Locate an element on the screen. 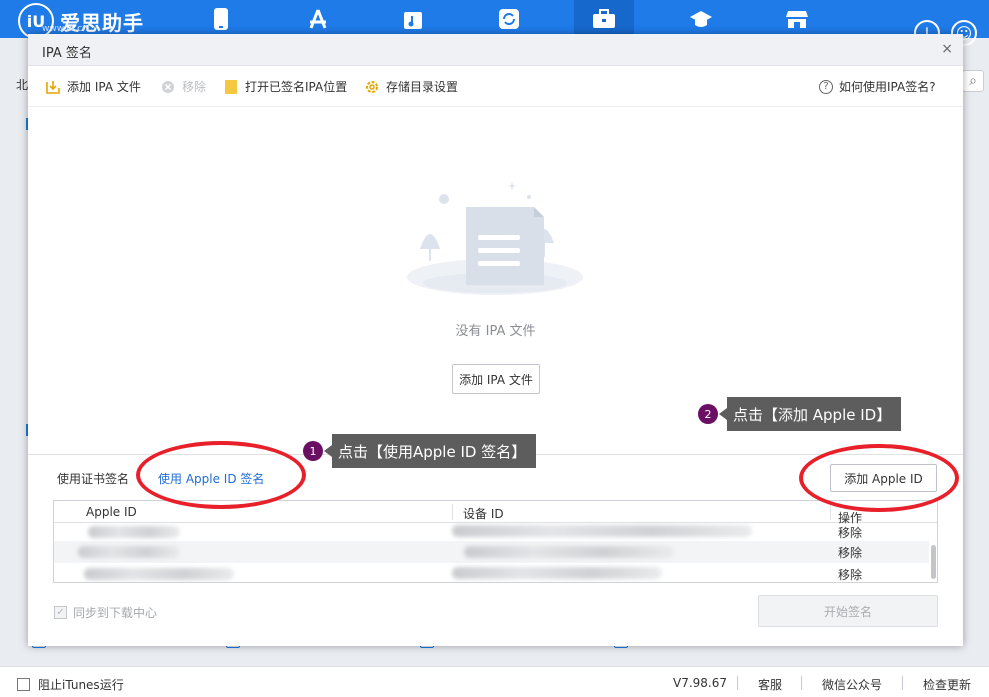  sync-label: 同步到下载中心 is located at coordinates (115, 613).